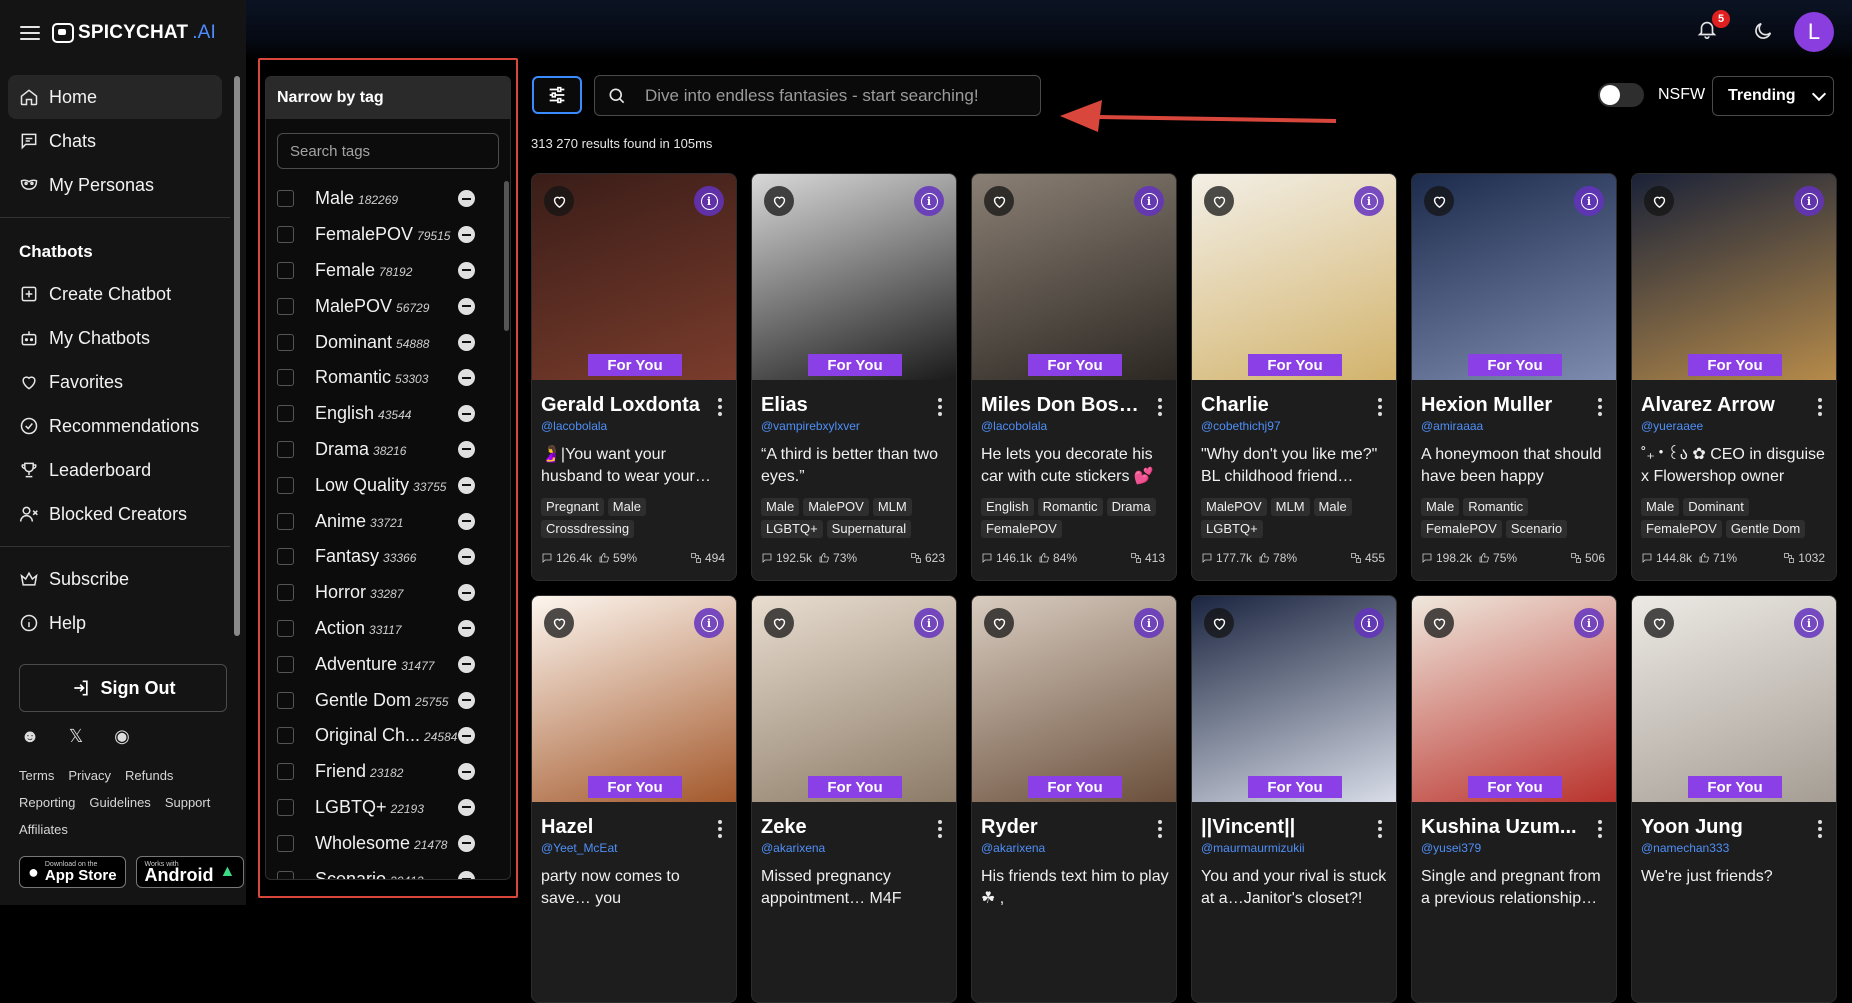 Image resolution: width=1852 pixels, height=1003 pixels. I want to click on tag-list-scrollbar, so click(506, 256).